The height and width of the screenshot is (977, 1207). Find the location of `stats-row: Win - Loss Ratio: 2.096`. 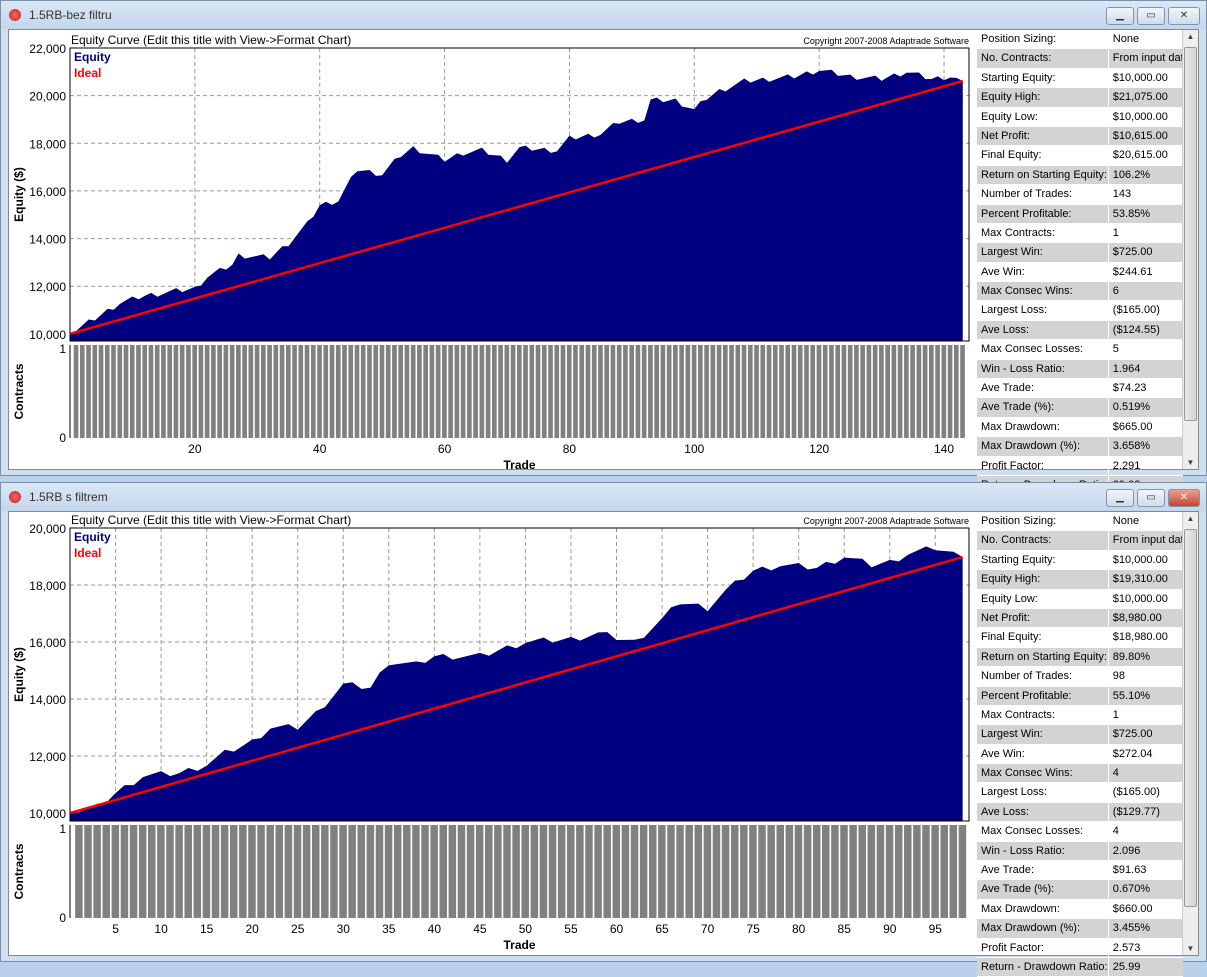

stats-row: Win - Loss Ratio: 2.096 is located at coordinates (1080, 851).